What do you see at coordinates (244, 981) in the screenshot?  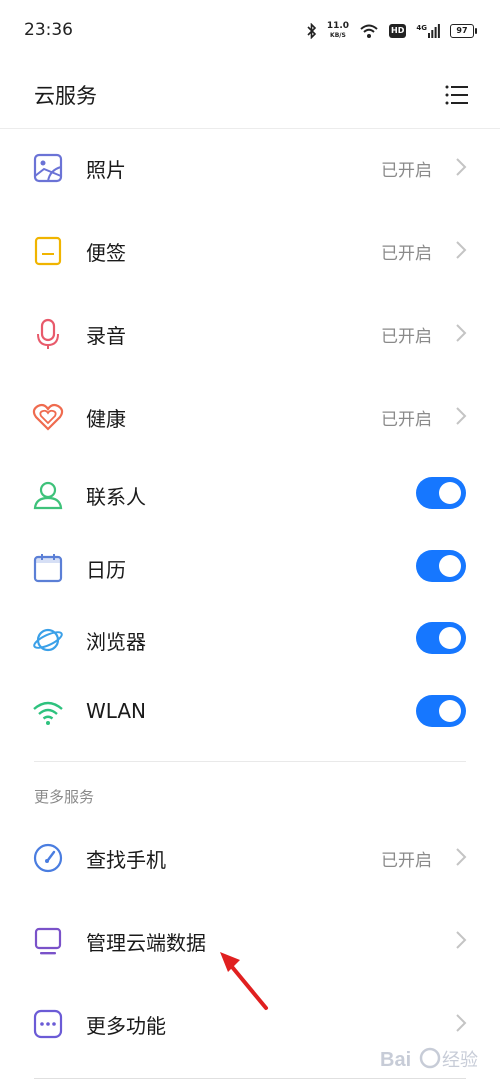 I see `annotation-arrow` at bounding box center [244, 981].